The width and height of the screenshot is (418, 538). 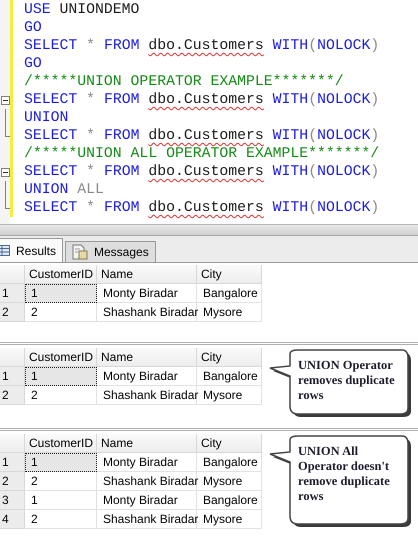 I want to click on results-tab: Results, so click(x=32, y=250).